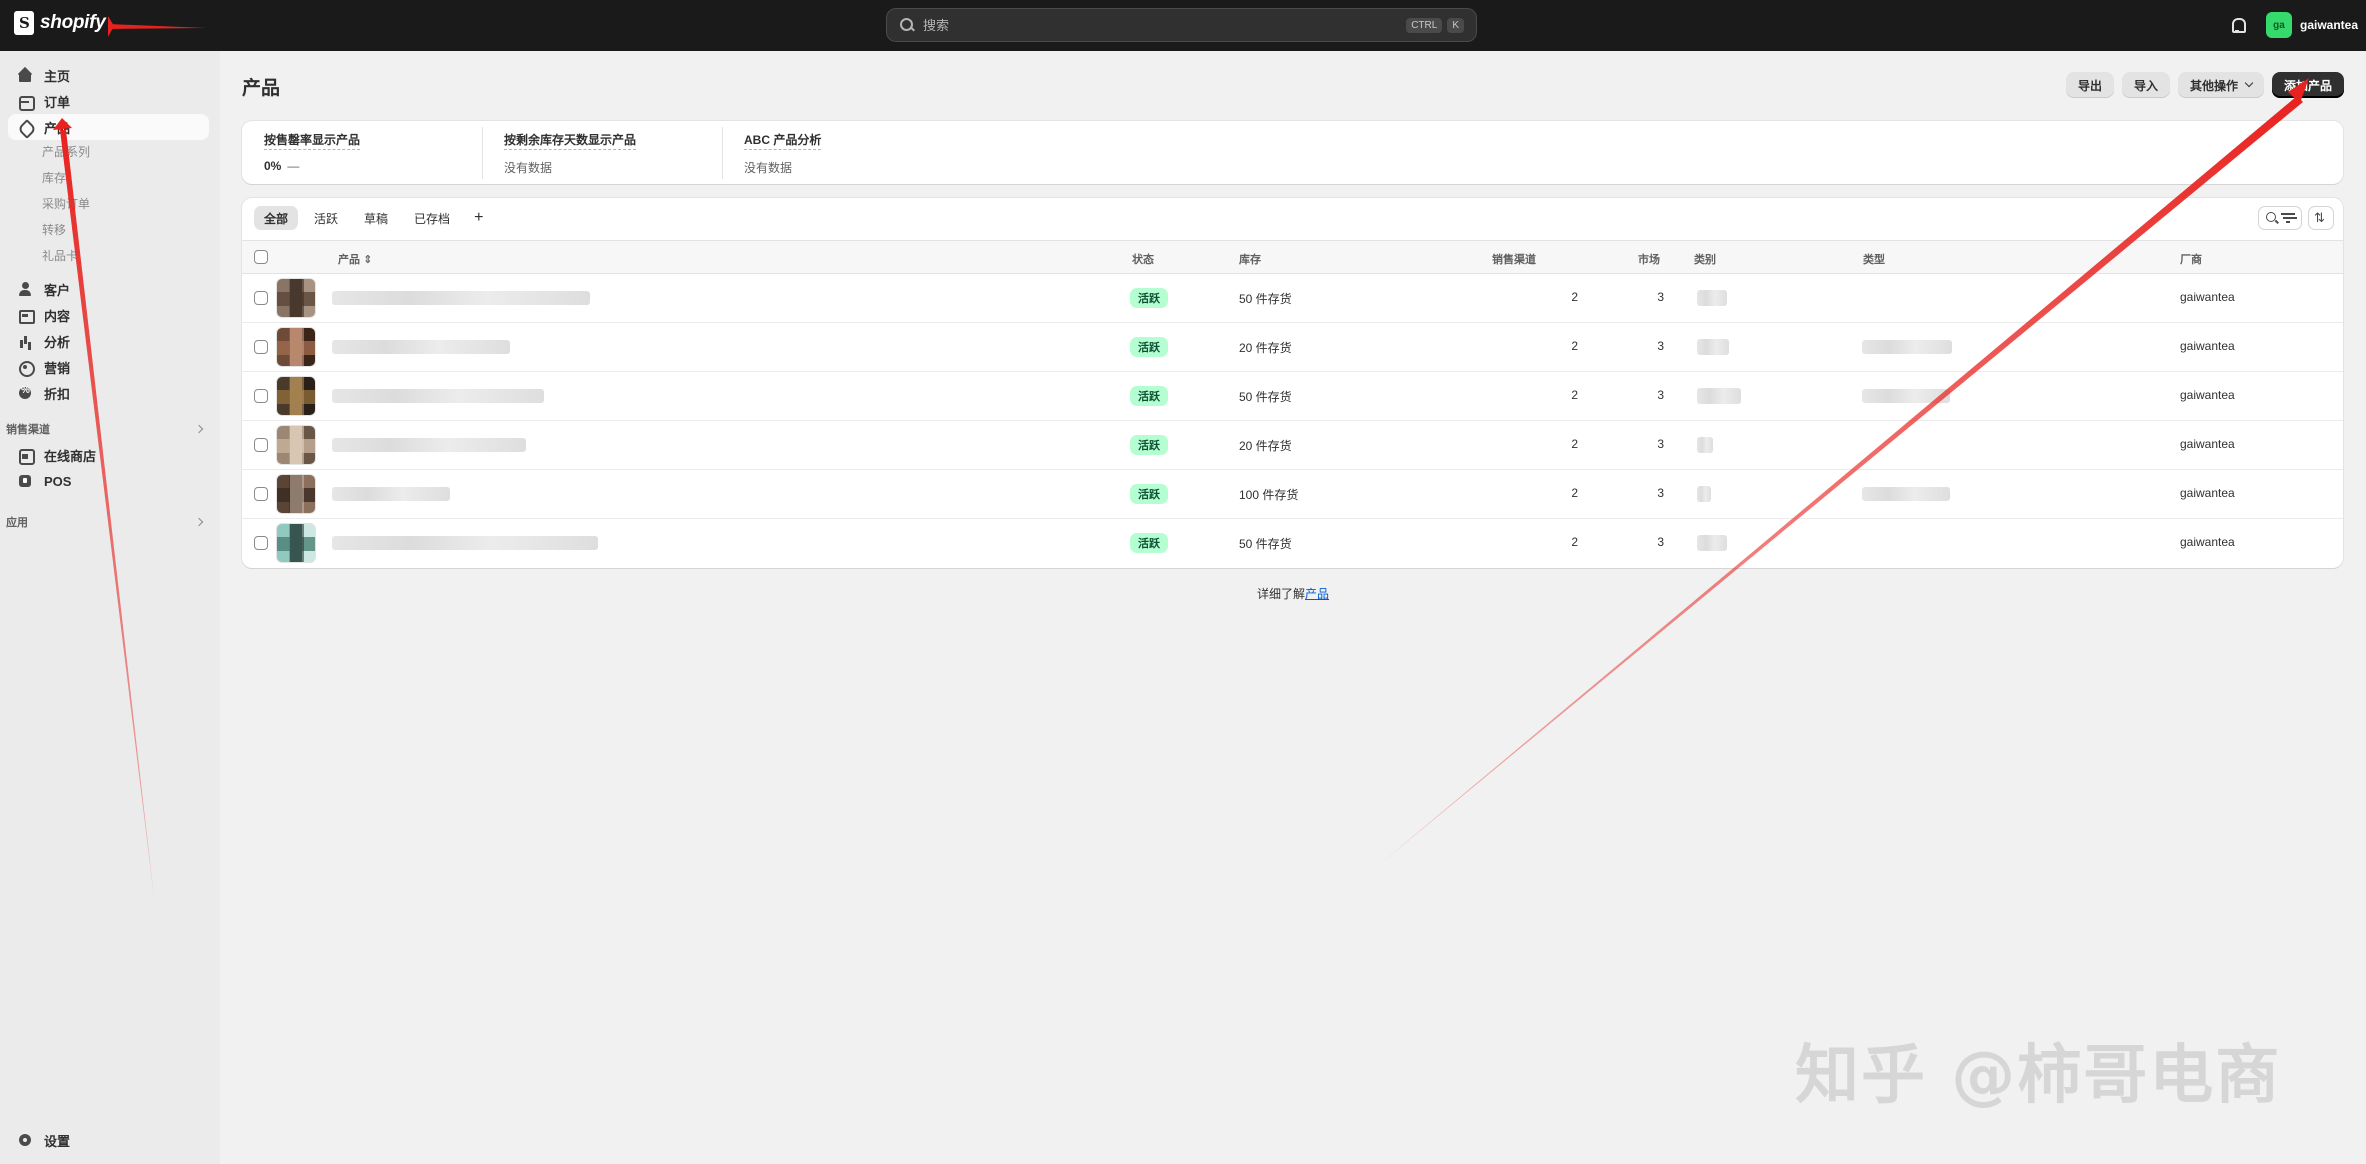 The width and height of the screenshot is (2366, 1164). What do you see at coordinates (25, 75) in the screenshot?
I see `home-icon` at bounding box center [25, 75].